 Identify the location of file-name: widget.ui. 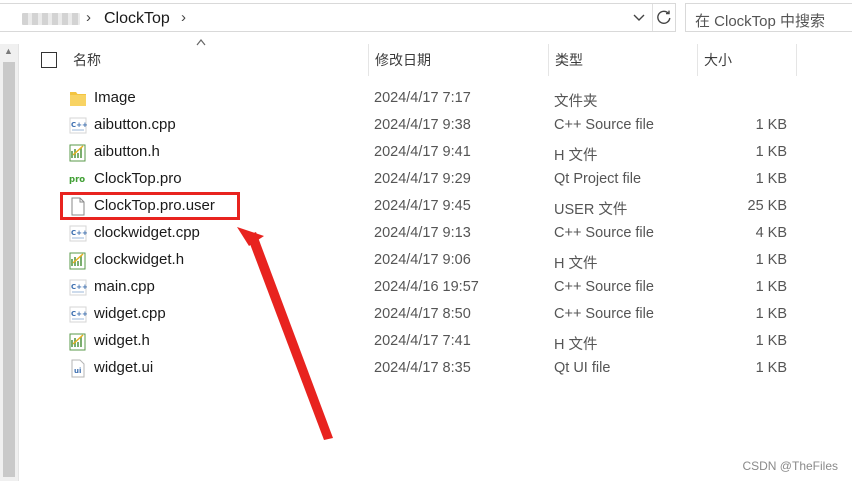
(124, 367).